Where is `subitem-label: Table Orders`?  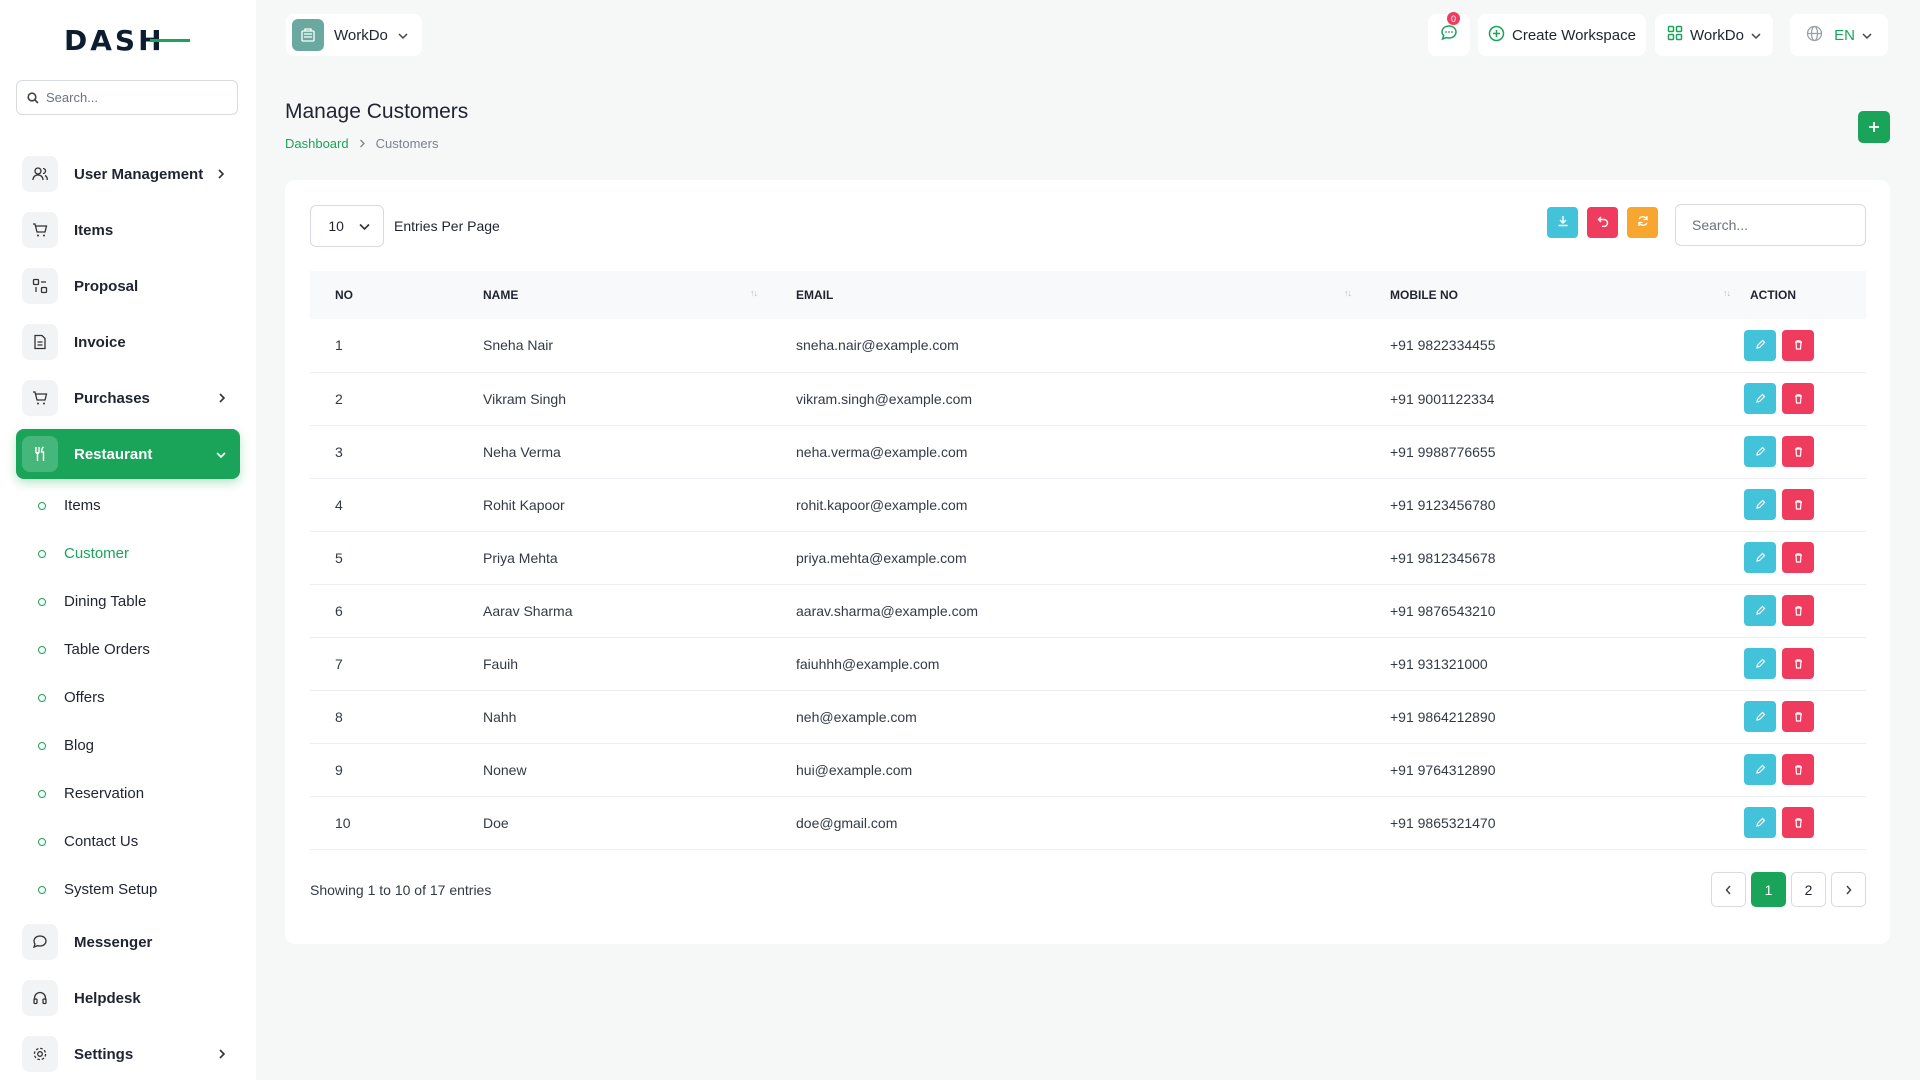 subitem-label: Table Orders is located at coordinates (107, 649).